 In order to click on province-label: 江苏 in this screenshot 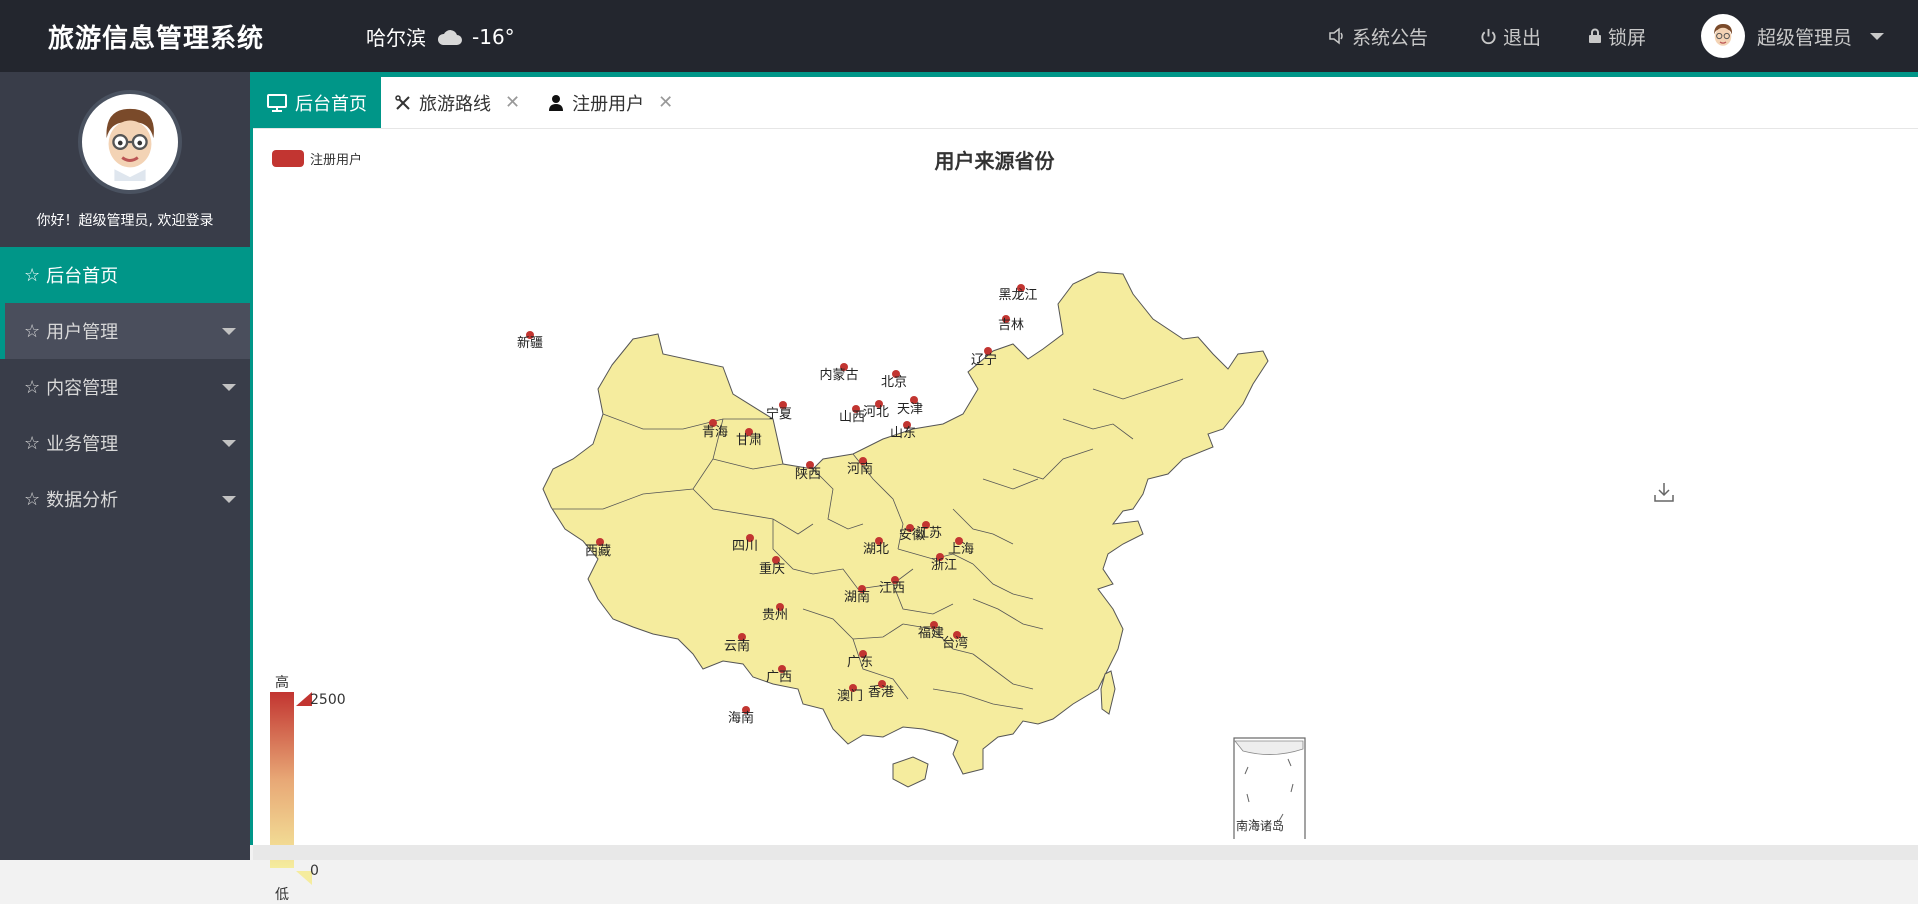, I will do `click(929, 533)`.